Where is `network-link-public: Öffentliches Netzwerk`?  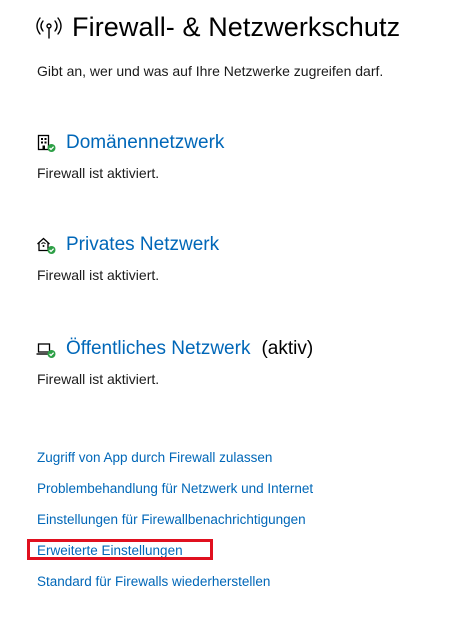
network-link-public: Öffentliches Netzwerk is located at coordinates (158, 349).